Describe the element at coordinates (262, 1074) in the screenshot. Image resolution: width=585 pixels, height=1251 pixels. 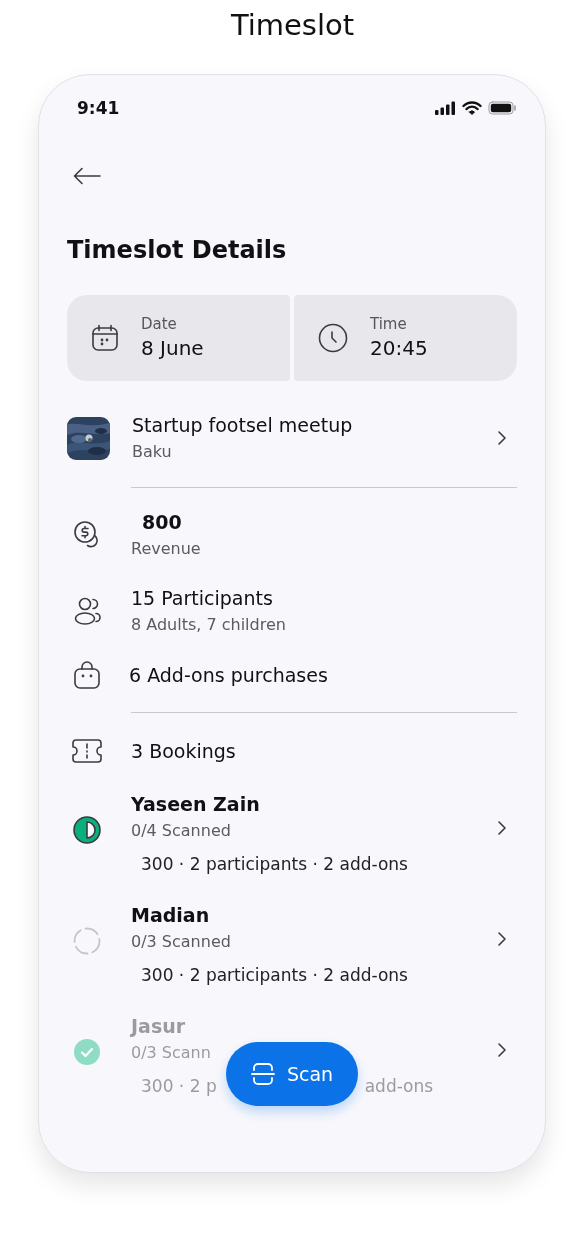
I see `scan-icon` at that location.